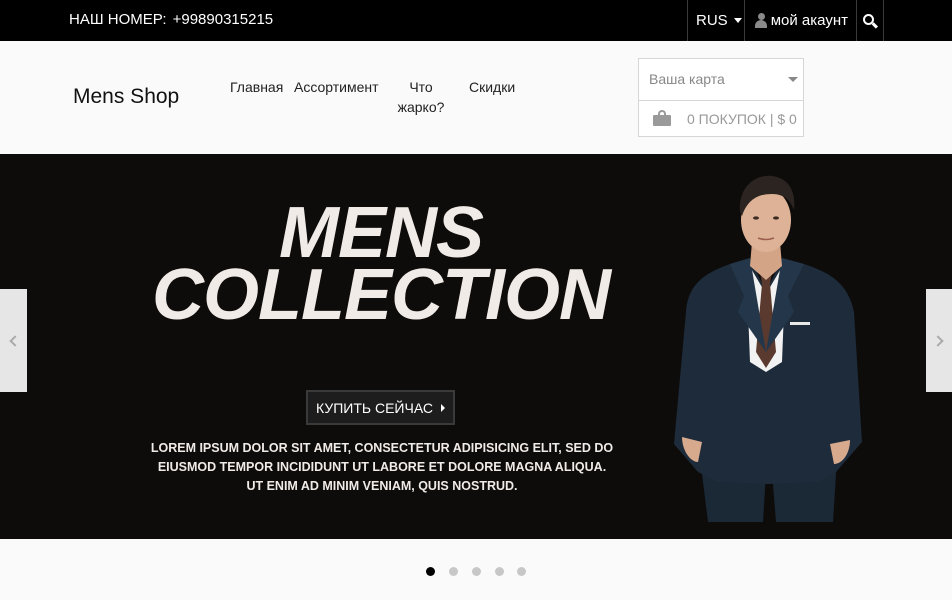  What do you see at coordinates (336, 87) in the screenshot?
I see `nav-item-assortment: Ассортимент` at bounding box center [336, 87].